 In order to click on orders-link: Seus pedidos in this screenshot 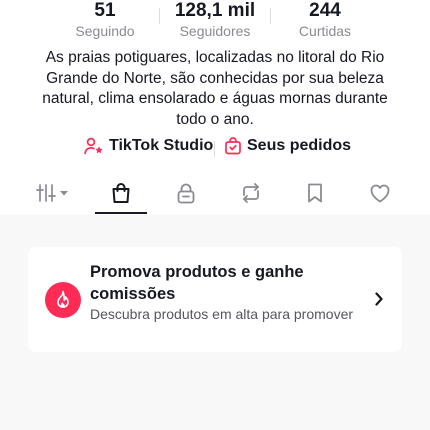, I will do `click(287, 146)`.